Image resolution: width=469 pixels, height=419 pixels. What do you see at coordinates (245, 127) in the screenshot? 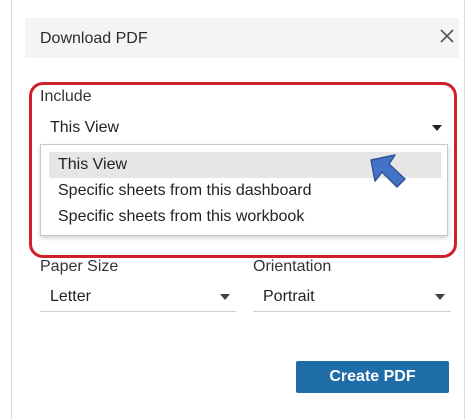
I see `include-select: This View` at bounding box center [245, 127].